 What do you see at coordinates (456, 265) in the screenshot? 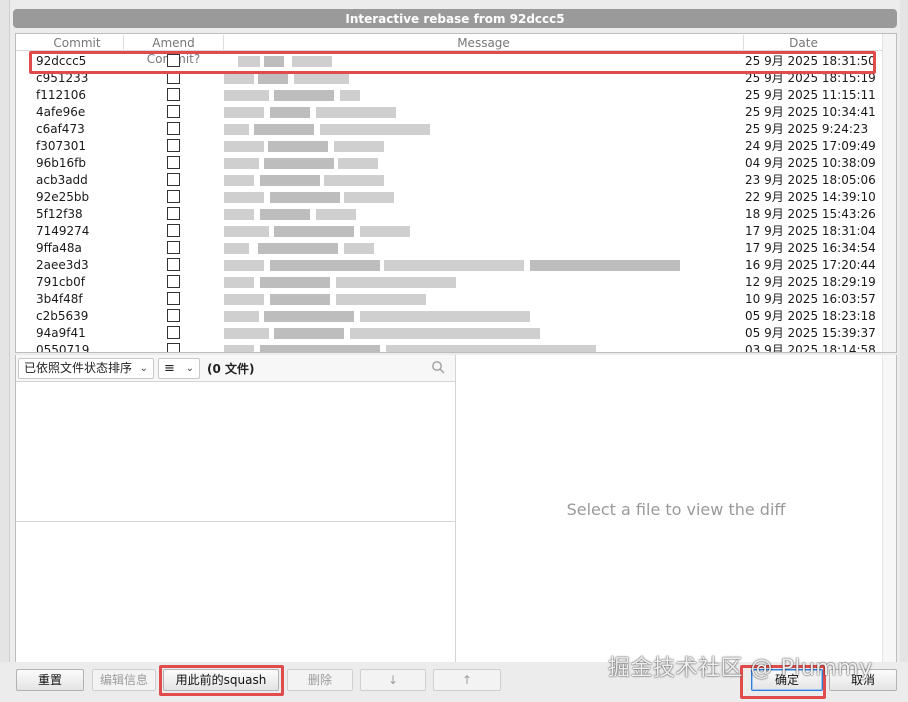
I see `table-row: 2aee3d3 16 9月 2025 17:20:44` at bounding box center [456, 265].